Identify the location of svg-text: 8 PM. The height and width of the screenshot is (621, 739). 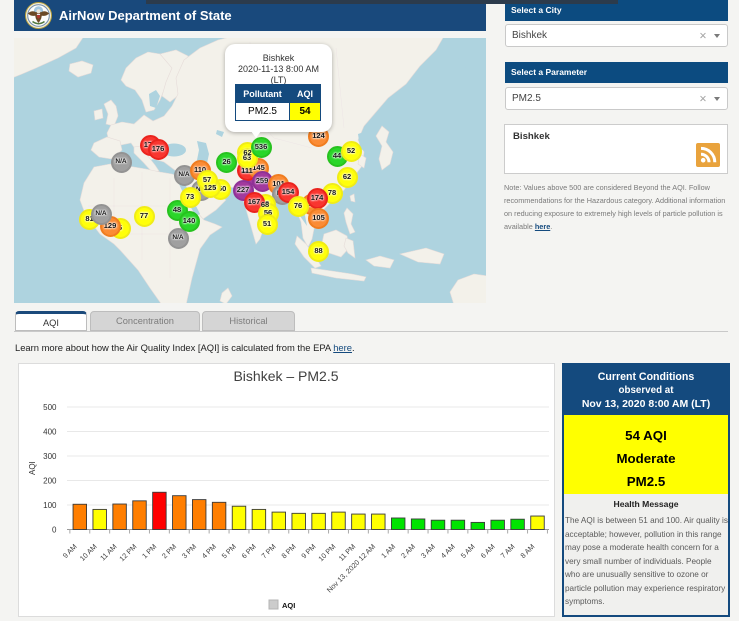
(288, 551).